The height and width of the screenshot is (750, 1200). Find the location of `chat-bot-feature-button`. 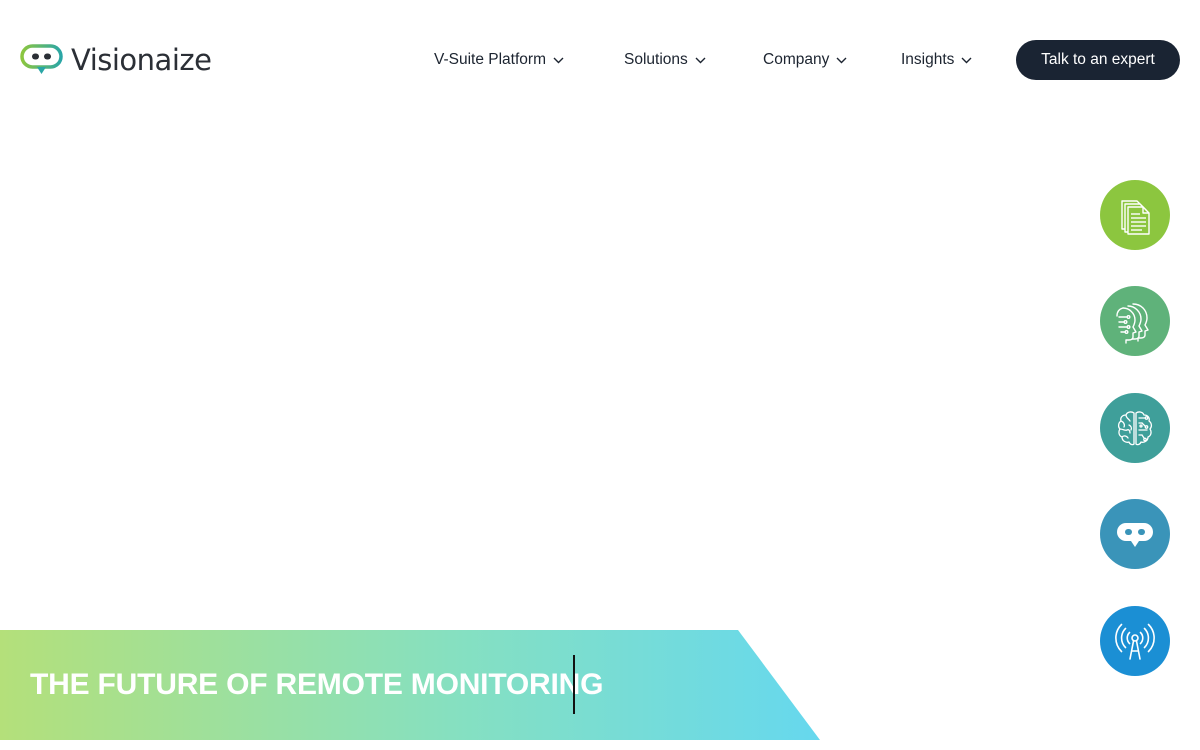

chat-bot-feature-button is located at coordinates (1135, 534).